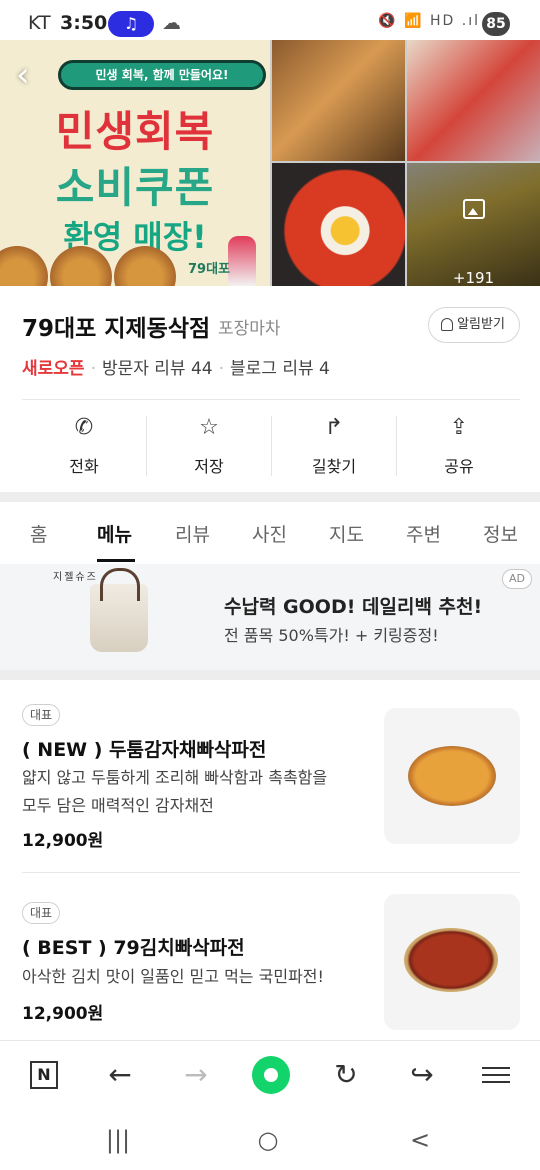 The width and height of the screenshot is (540, 1170). What do you see at coordinates (346, 533) in the screenshot?
I see `tab-map: 지도` at bounding box center [346, 533].